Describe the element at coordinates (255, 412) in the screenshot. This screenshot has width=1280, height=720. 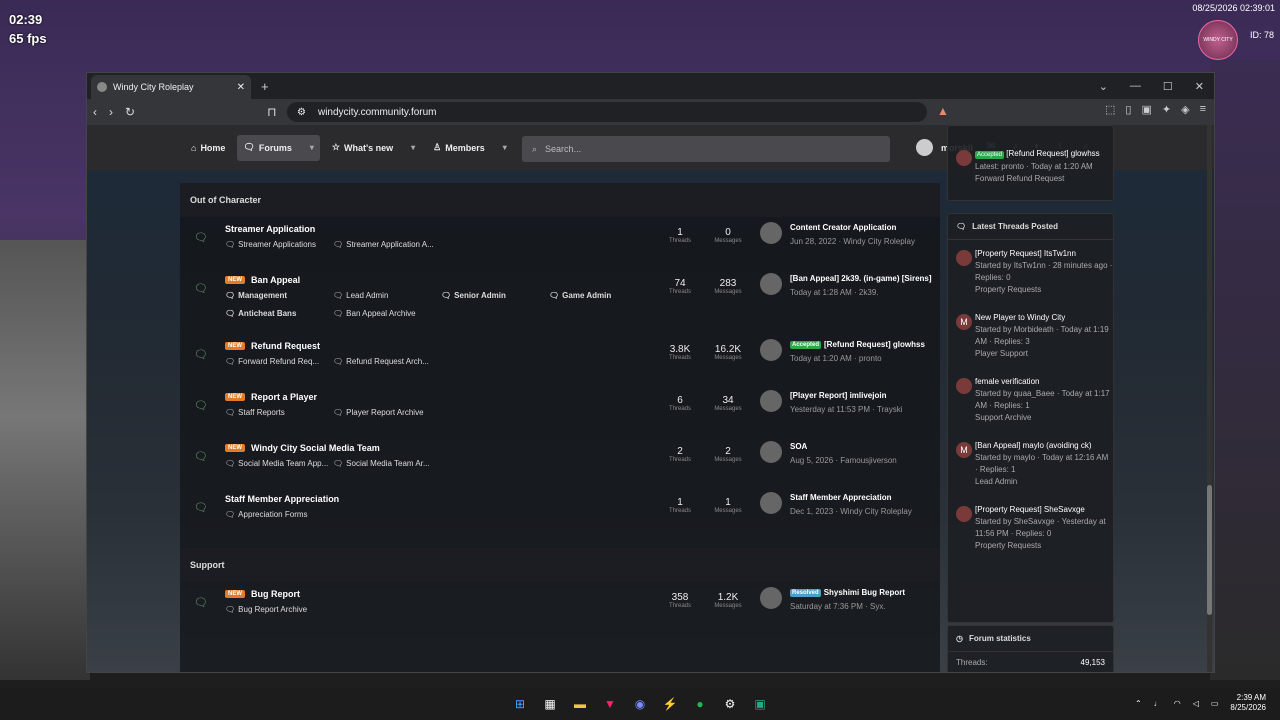
I see `subforum-link: 🗨 Staff Reports` at that location.